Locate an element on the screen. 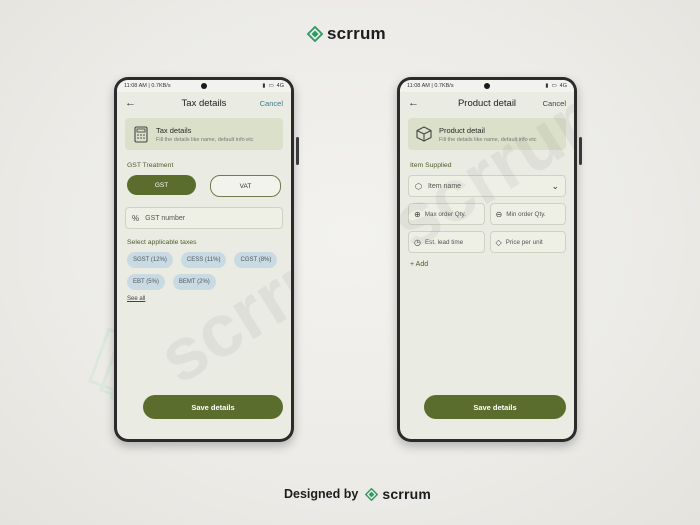 The image size is (700, 525). max-order-qty-placeholder: Max order Qty. is located at coordinates (445, 214).